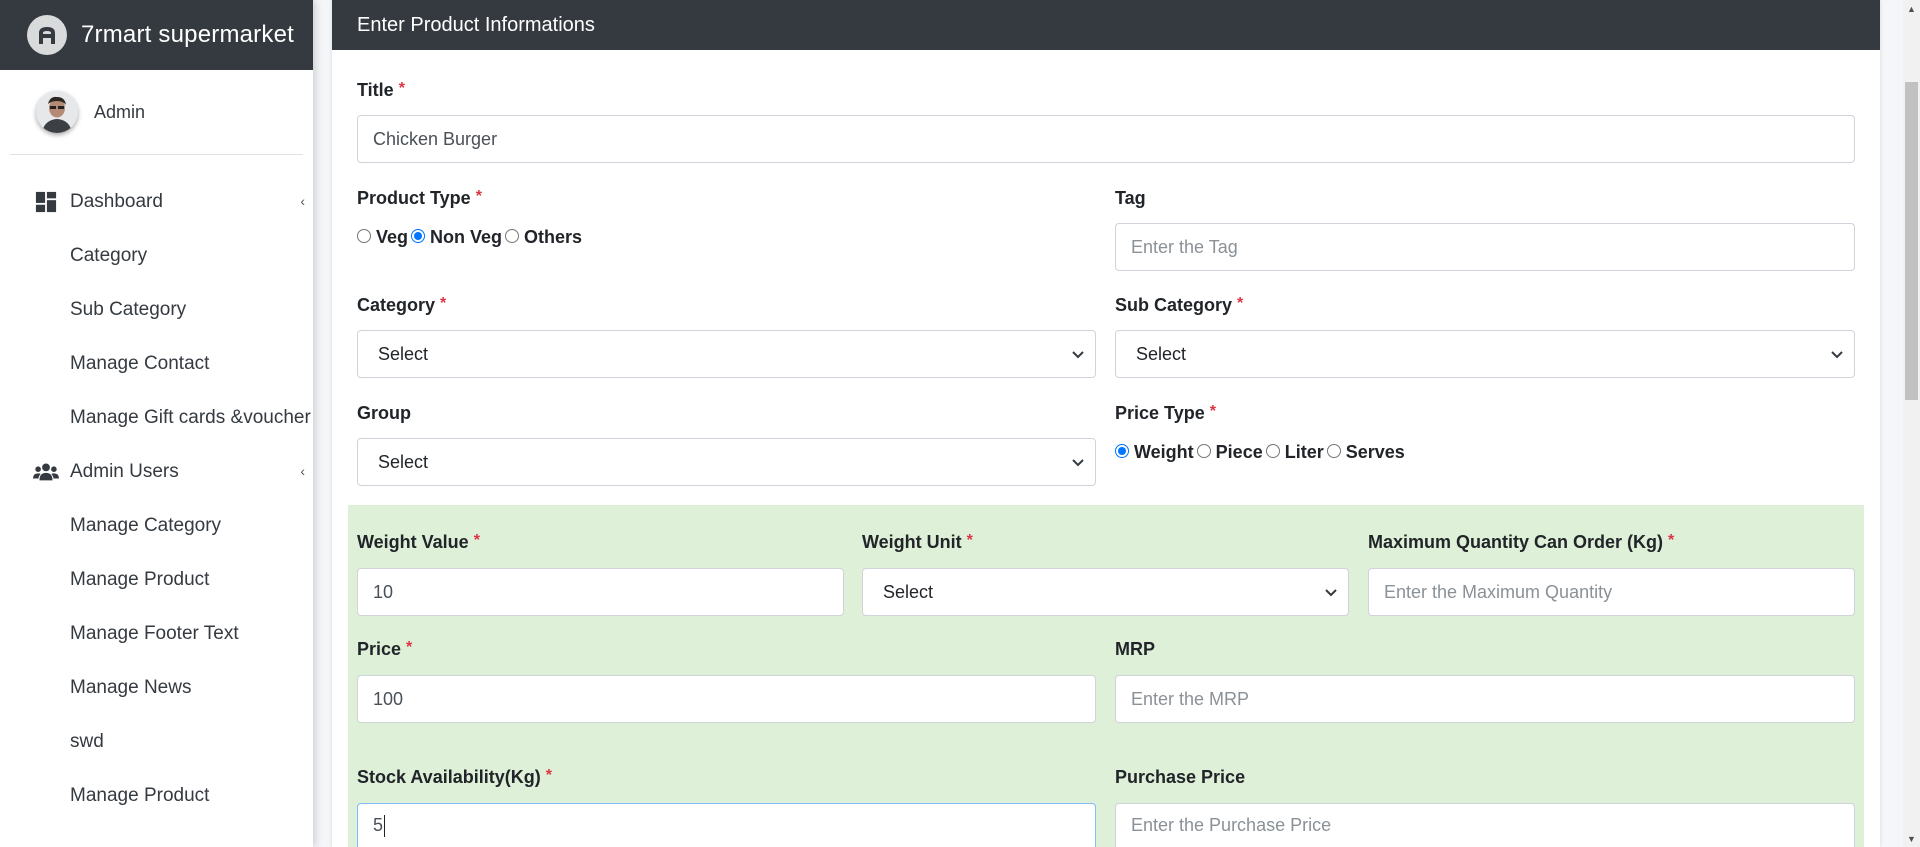 The width and height of the screenshot is (1920, 847). I want to click on card-title: Enter Product Informations, so click(476, 24).